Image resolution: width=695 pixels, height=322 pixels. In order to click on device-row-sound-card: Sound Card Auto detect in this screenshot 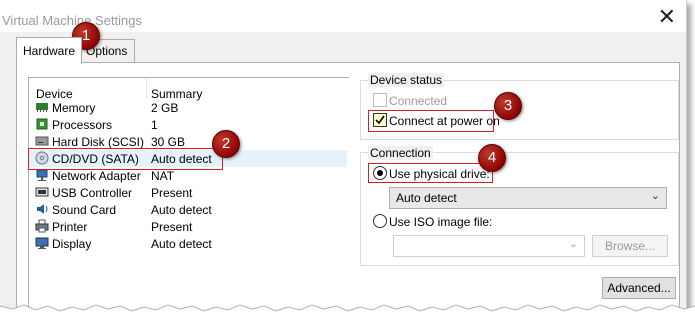, I will do `click(188, 209)`.